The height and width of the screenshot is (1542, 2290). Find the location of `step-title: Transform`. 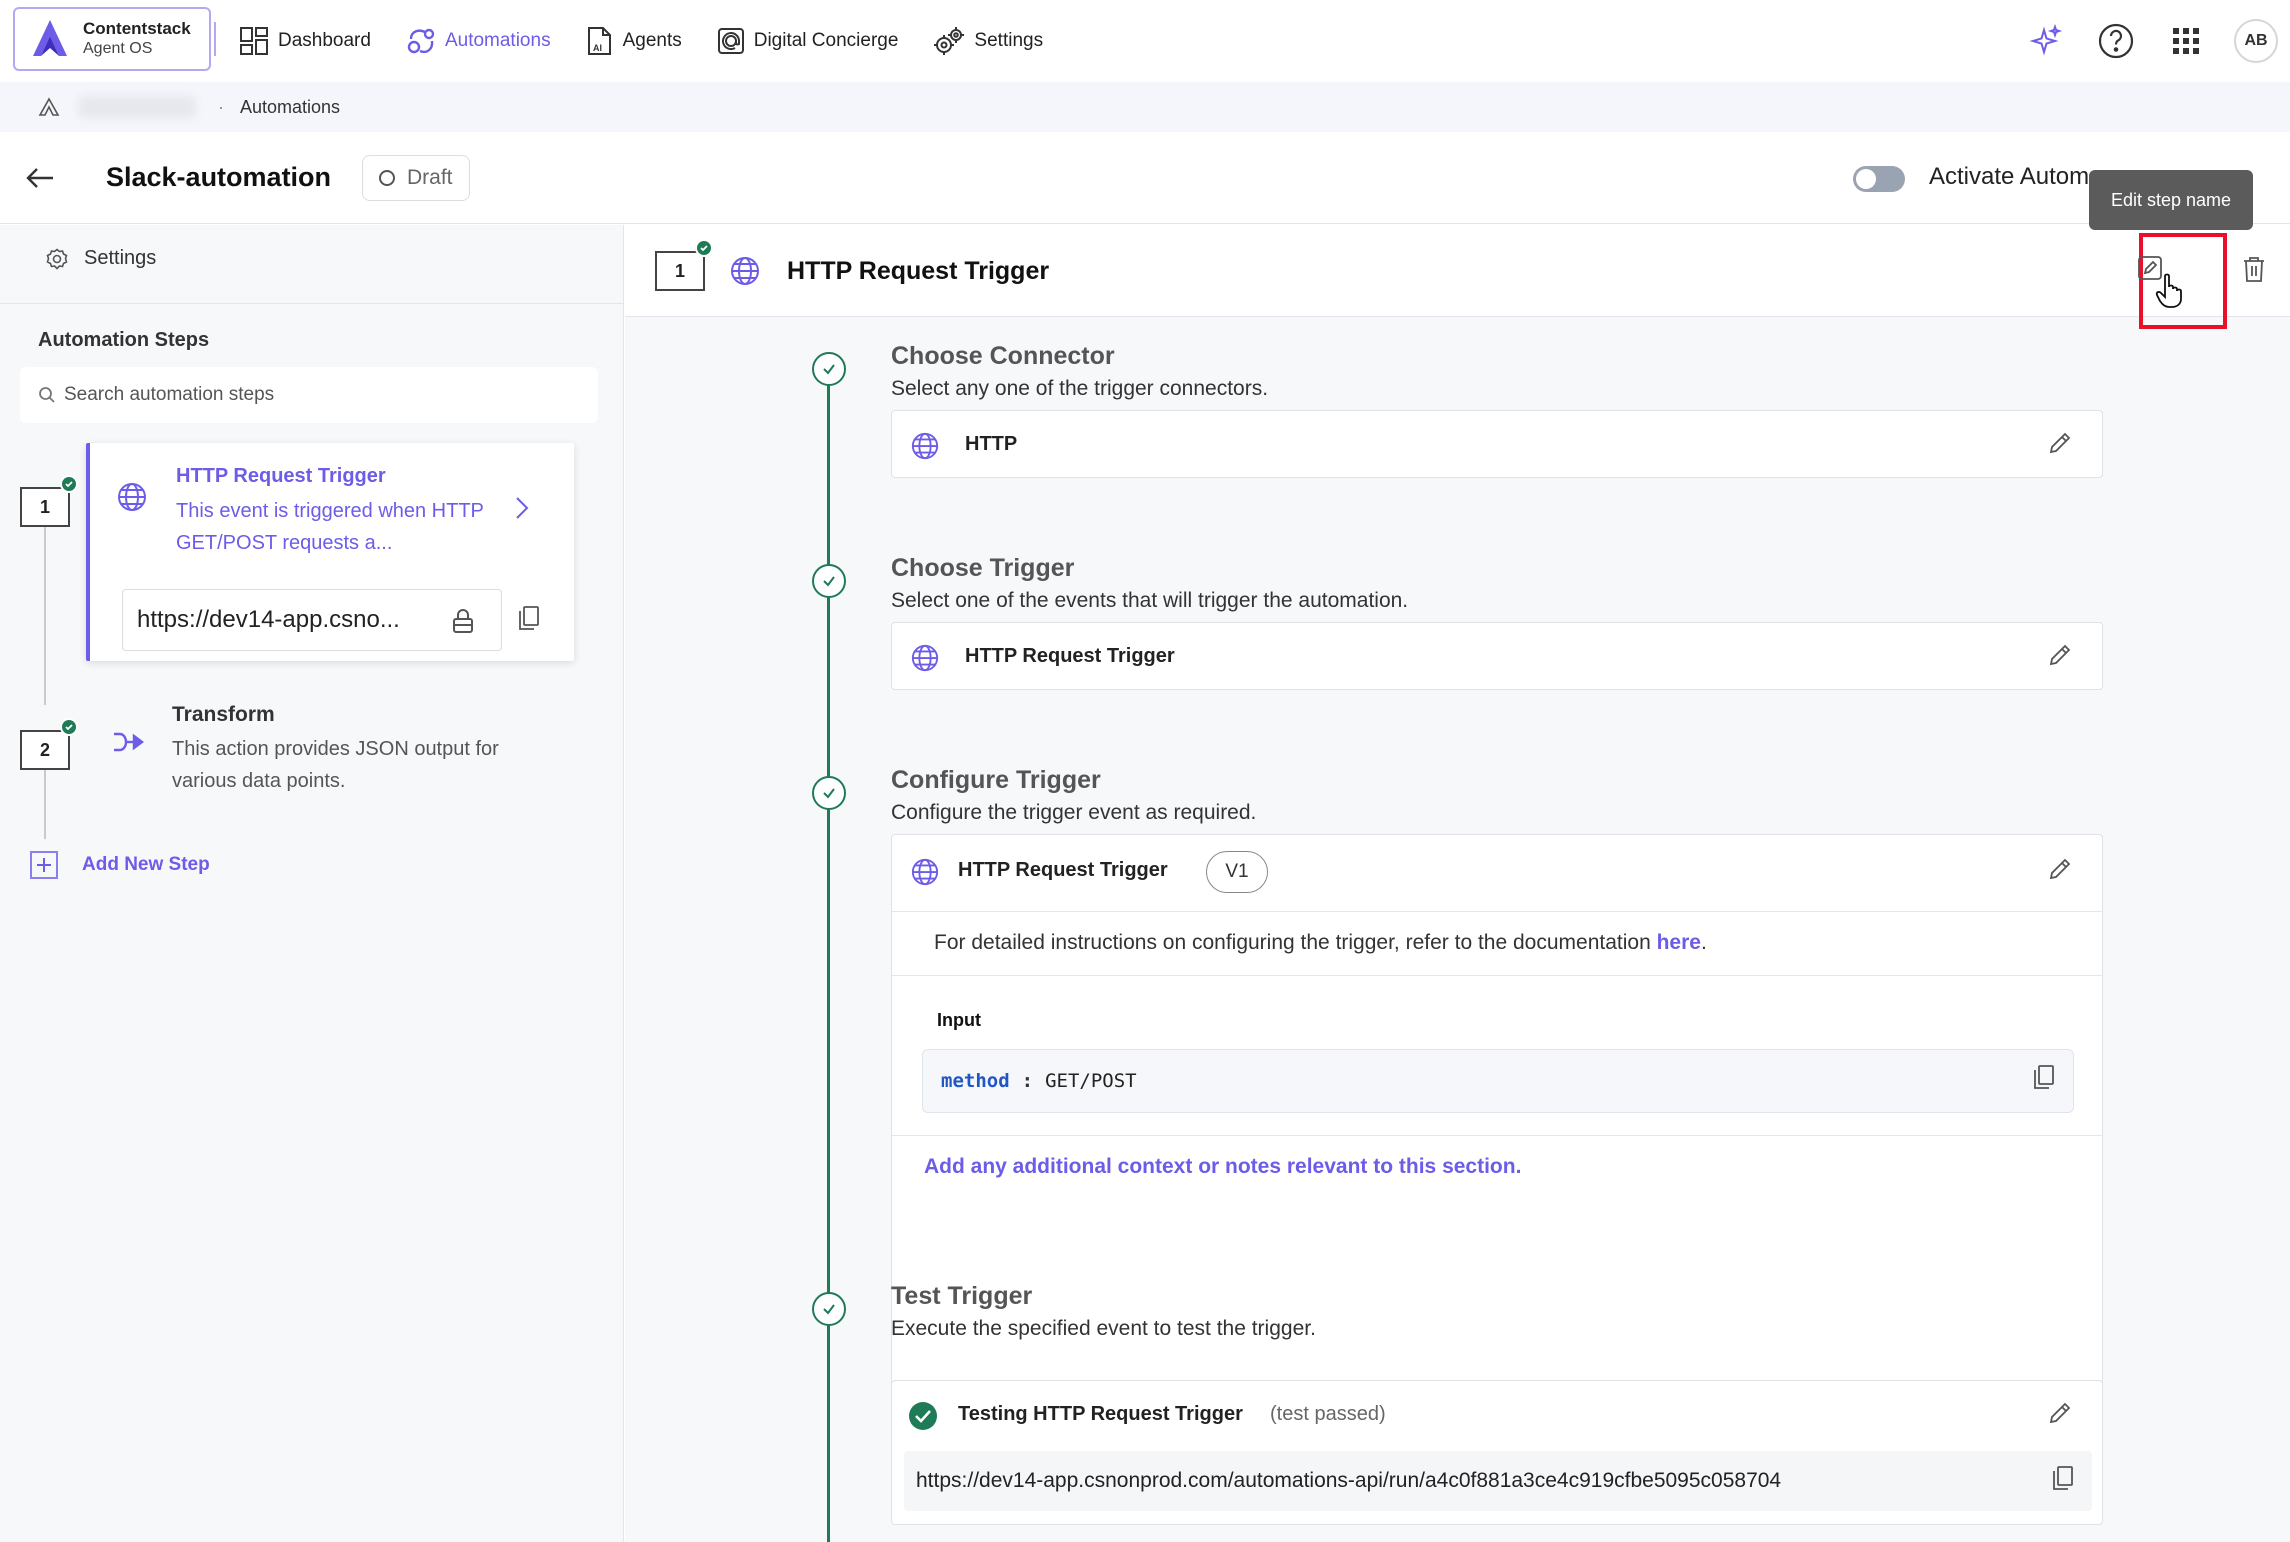

step-title: Transform is located at coordinates (223, 715).